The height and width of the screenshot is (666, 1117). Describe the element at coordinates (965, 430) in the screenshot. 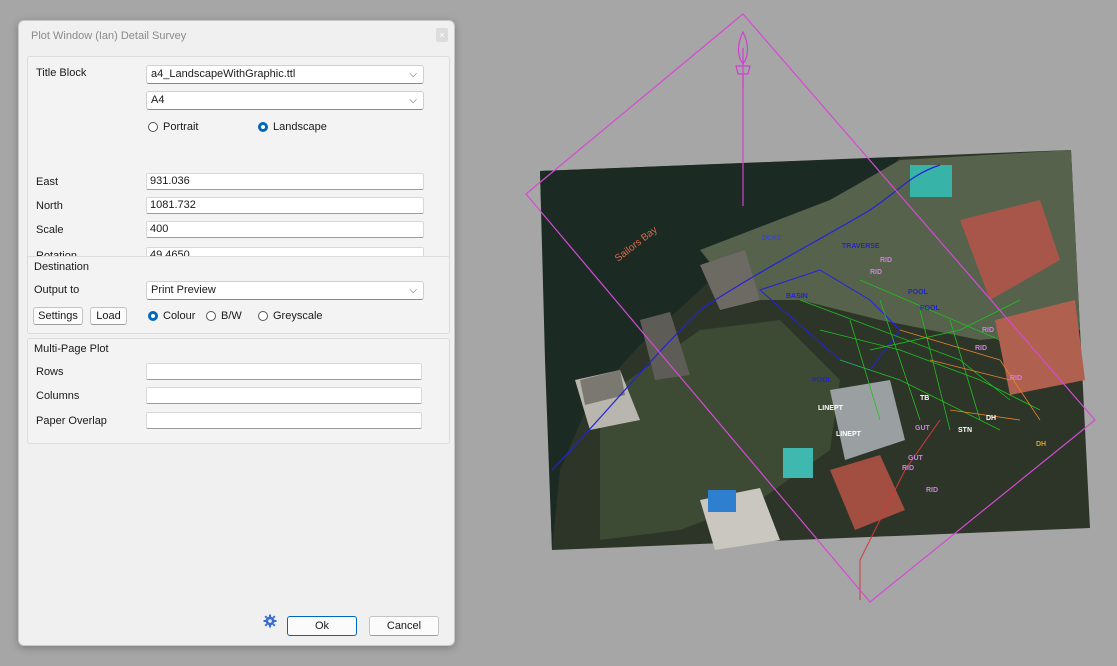

I see `map-label: STN` at that location.